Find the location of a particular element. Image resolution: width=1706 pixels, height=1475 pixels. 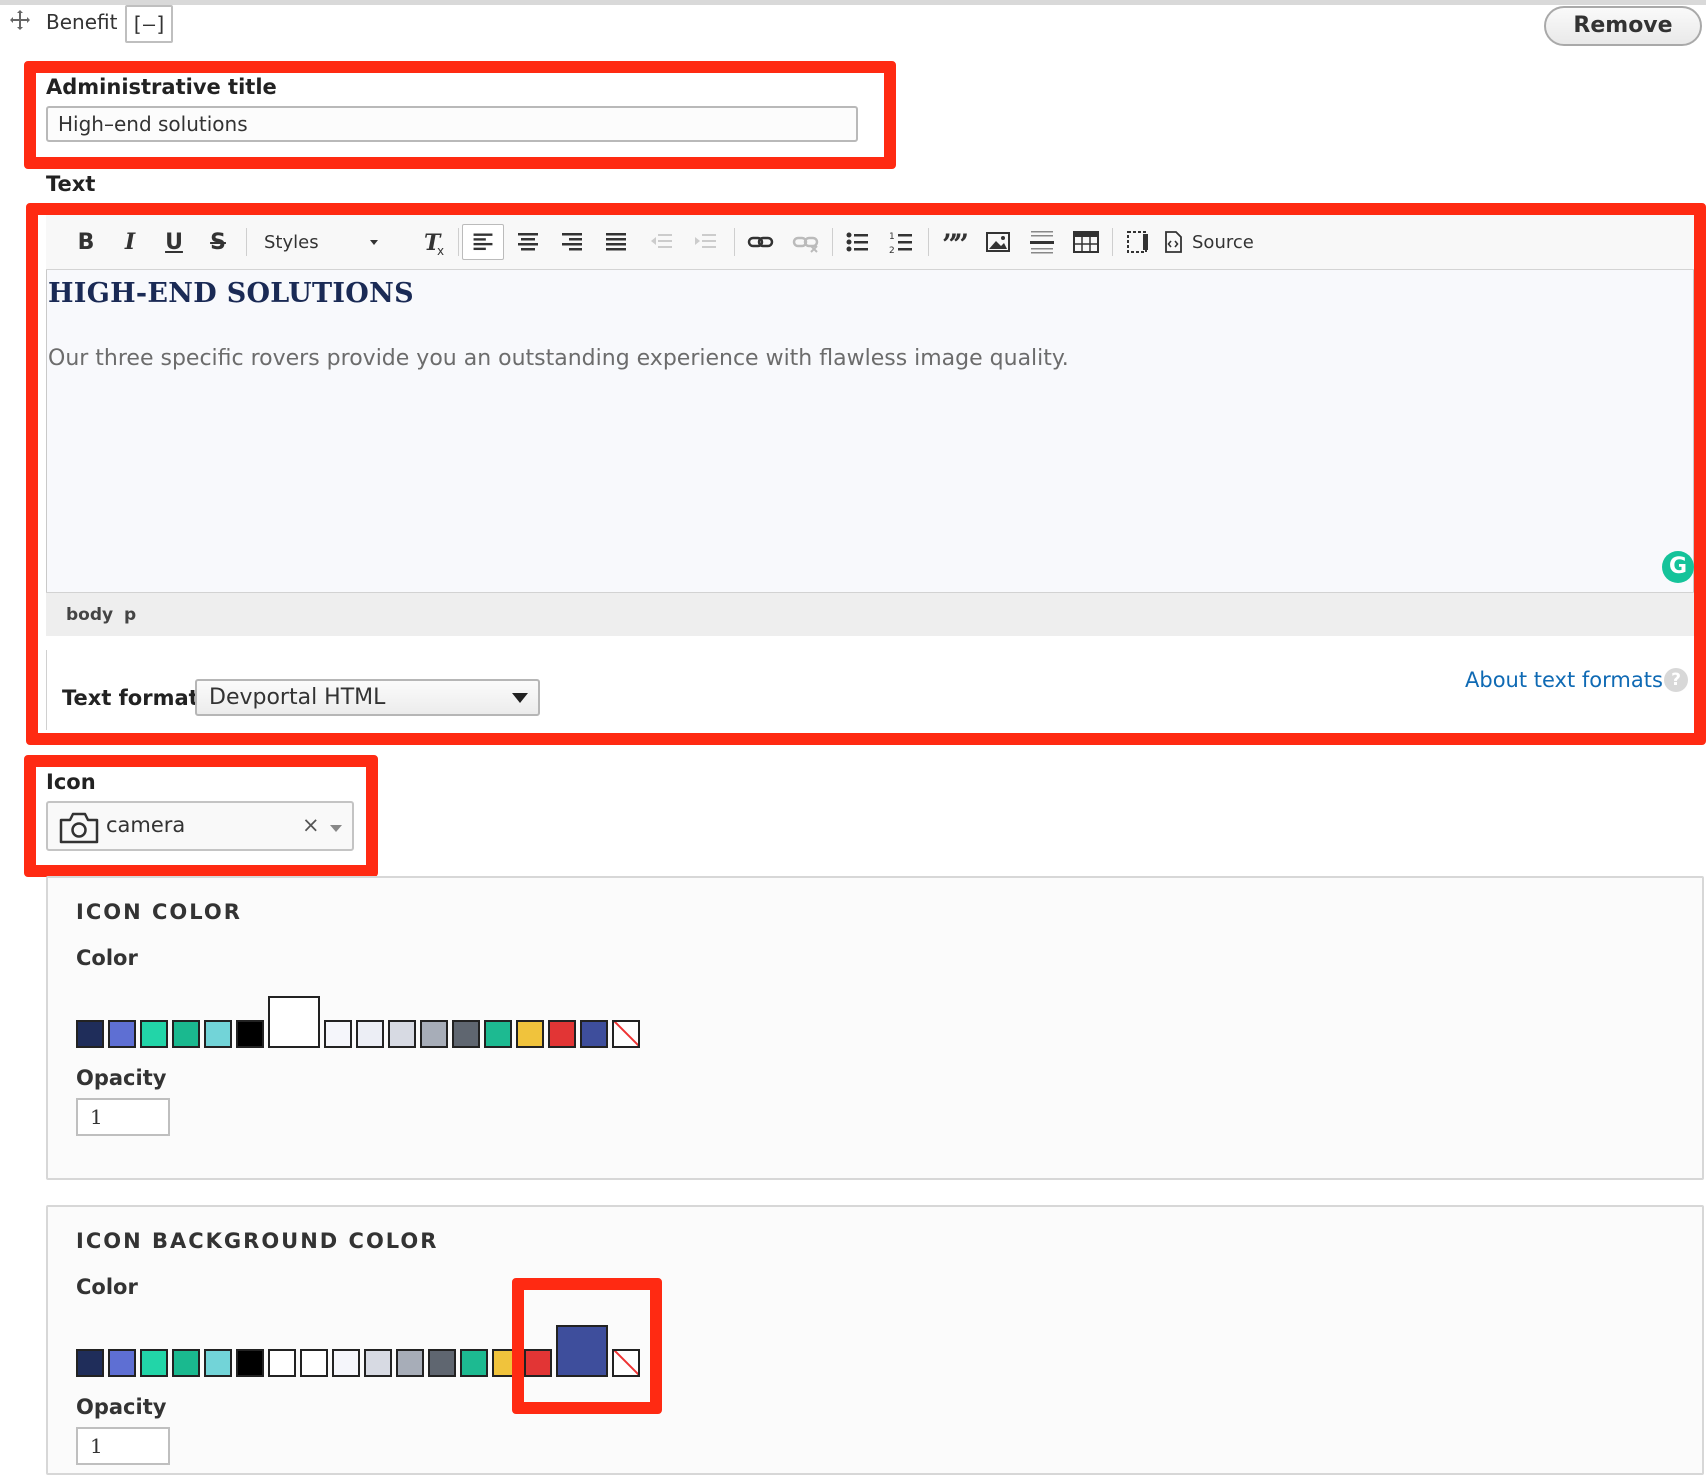

icon-field-label: Icon is located at coordinates (71, 782).